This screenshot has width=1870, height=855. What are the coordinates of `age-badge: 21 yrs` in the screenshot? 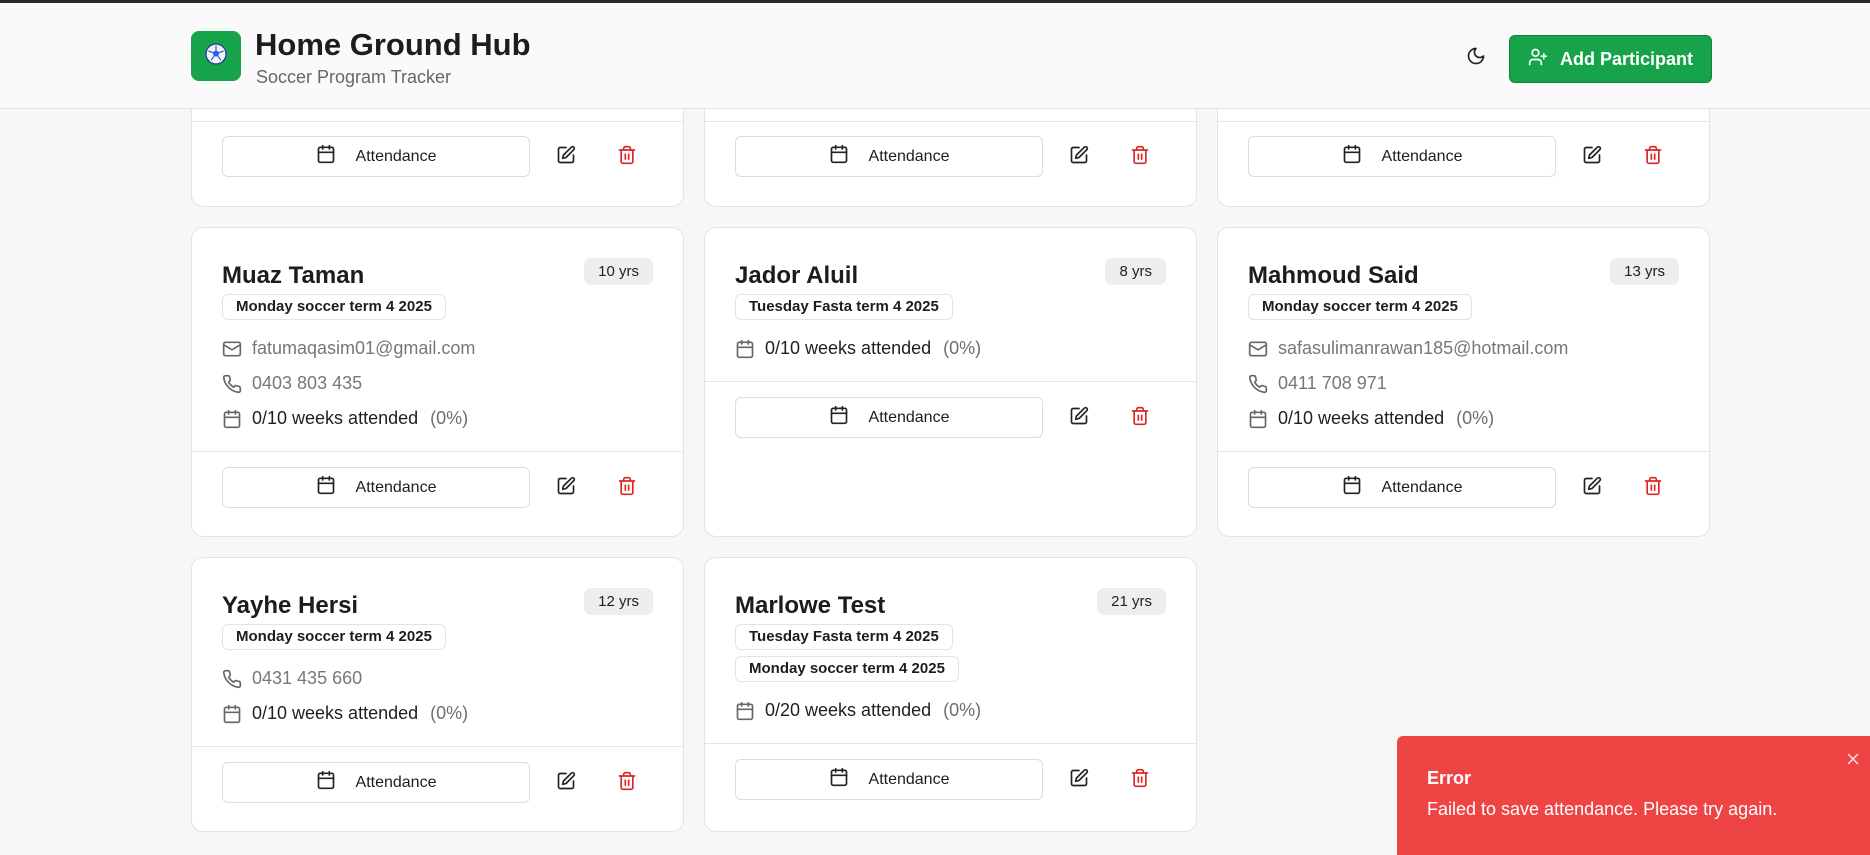 It's located at (1131, 601).